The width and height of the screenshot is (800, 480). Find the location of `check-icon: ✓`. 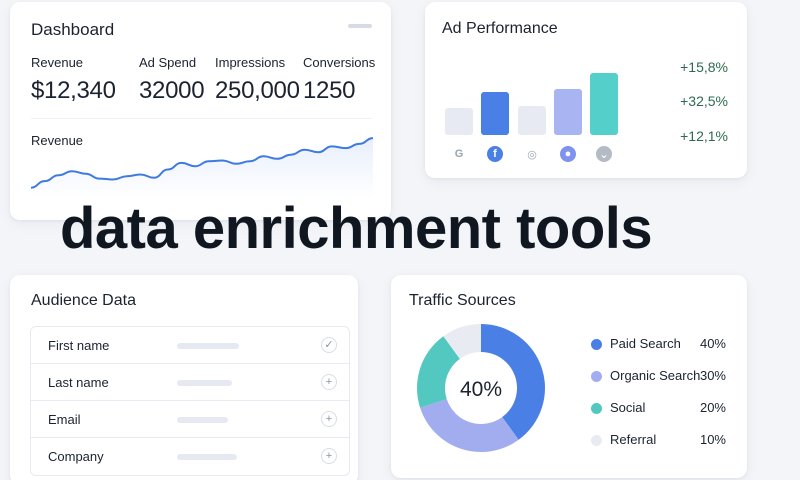

check-icon: ✓ is located at coordinates (329, 345).